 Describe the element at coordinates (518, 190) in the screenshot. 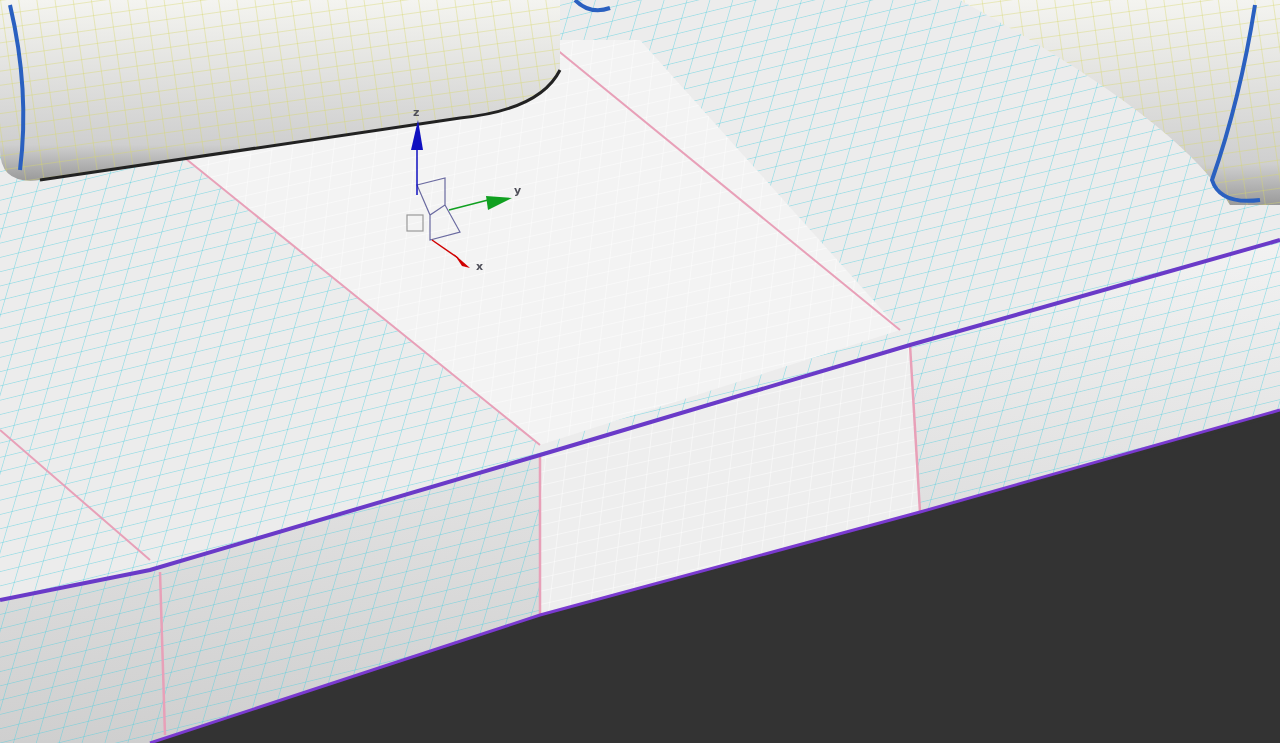

I see `axis-label: y` at that location.